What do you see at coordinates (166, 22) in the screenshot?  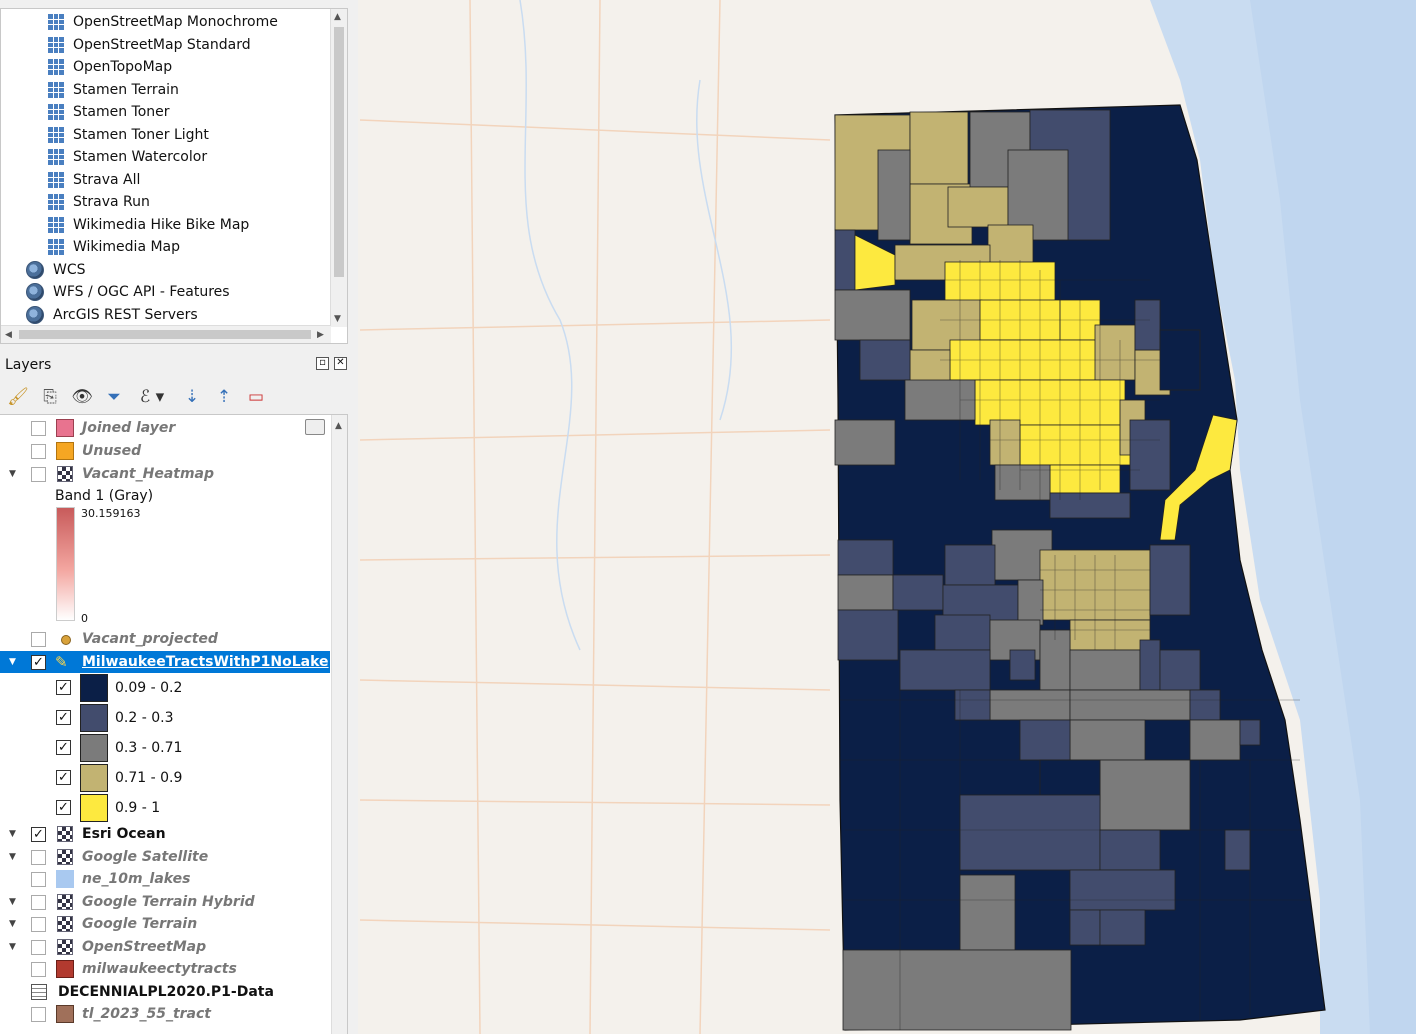 I see `browser-item: OpenStreetMap Monochrome` at bounding box center [166, 22].